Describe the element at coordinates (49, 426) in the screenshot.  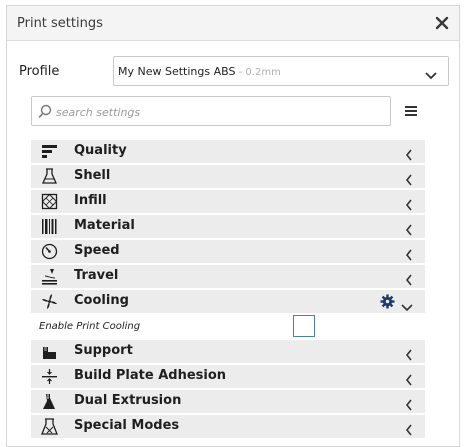
I see `special-modes-icon` at that location.